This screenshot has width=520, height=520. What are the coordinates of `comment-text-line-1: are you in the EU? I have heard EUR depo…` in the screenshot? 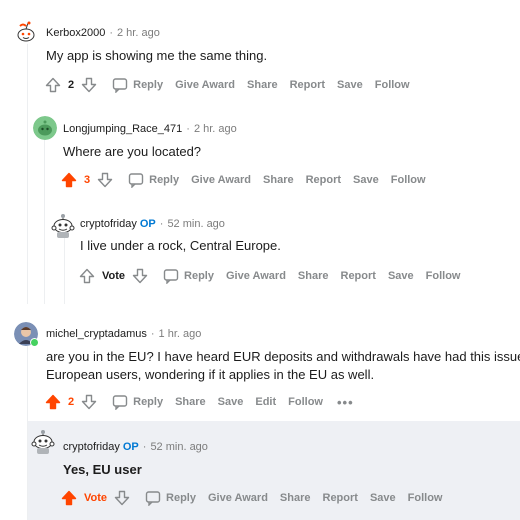 It's located at (283, 356).